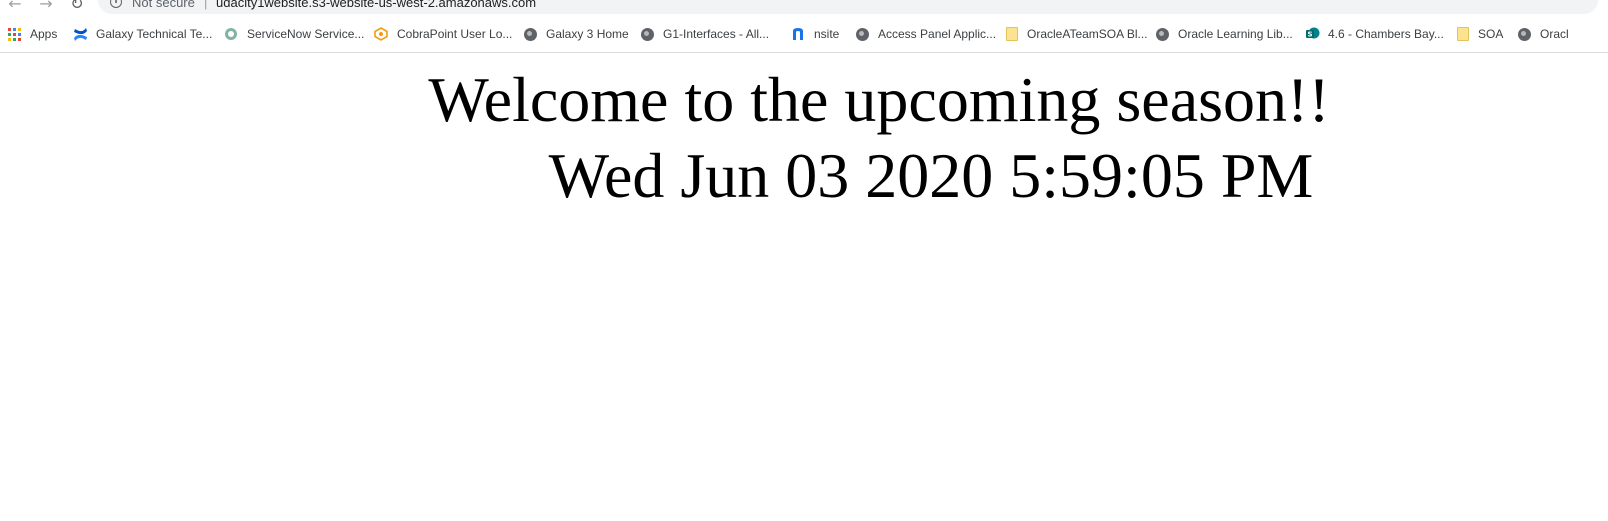 This screenshot has width=1608, height=521. What do you see at coordinates (80, 34) in the screenshot?
I see `confluence-icon` at bounding box center [80, 34].